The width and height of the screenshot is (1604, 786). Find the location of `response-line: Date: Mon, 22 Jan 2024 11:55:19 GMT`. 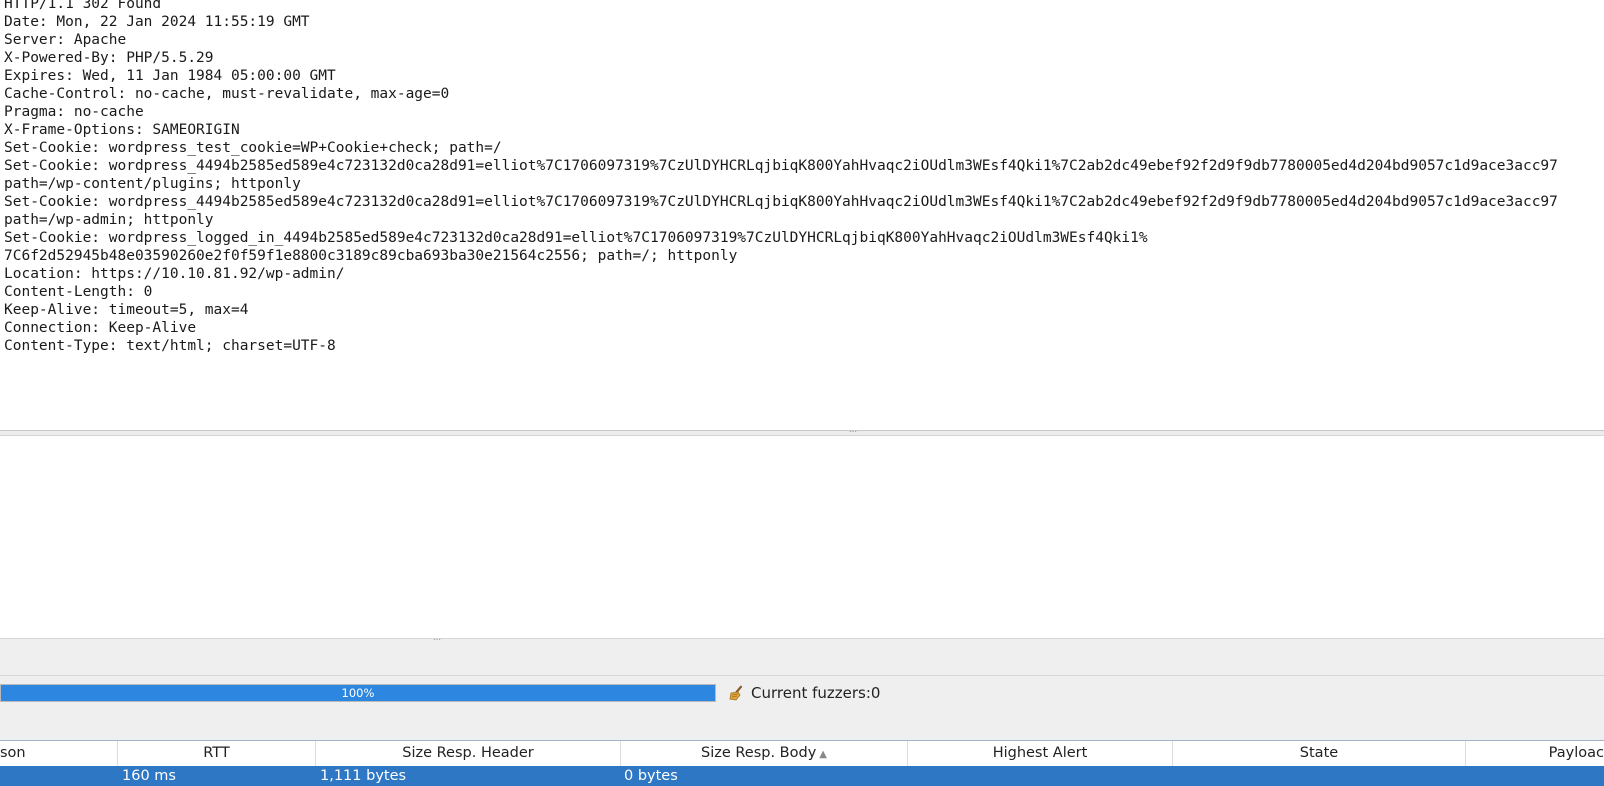

response-line: Date: Mon, 22 Jan 2024 11:55:19 GMT is located at coordinates (157, 22).